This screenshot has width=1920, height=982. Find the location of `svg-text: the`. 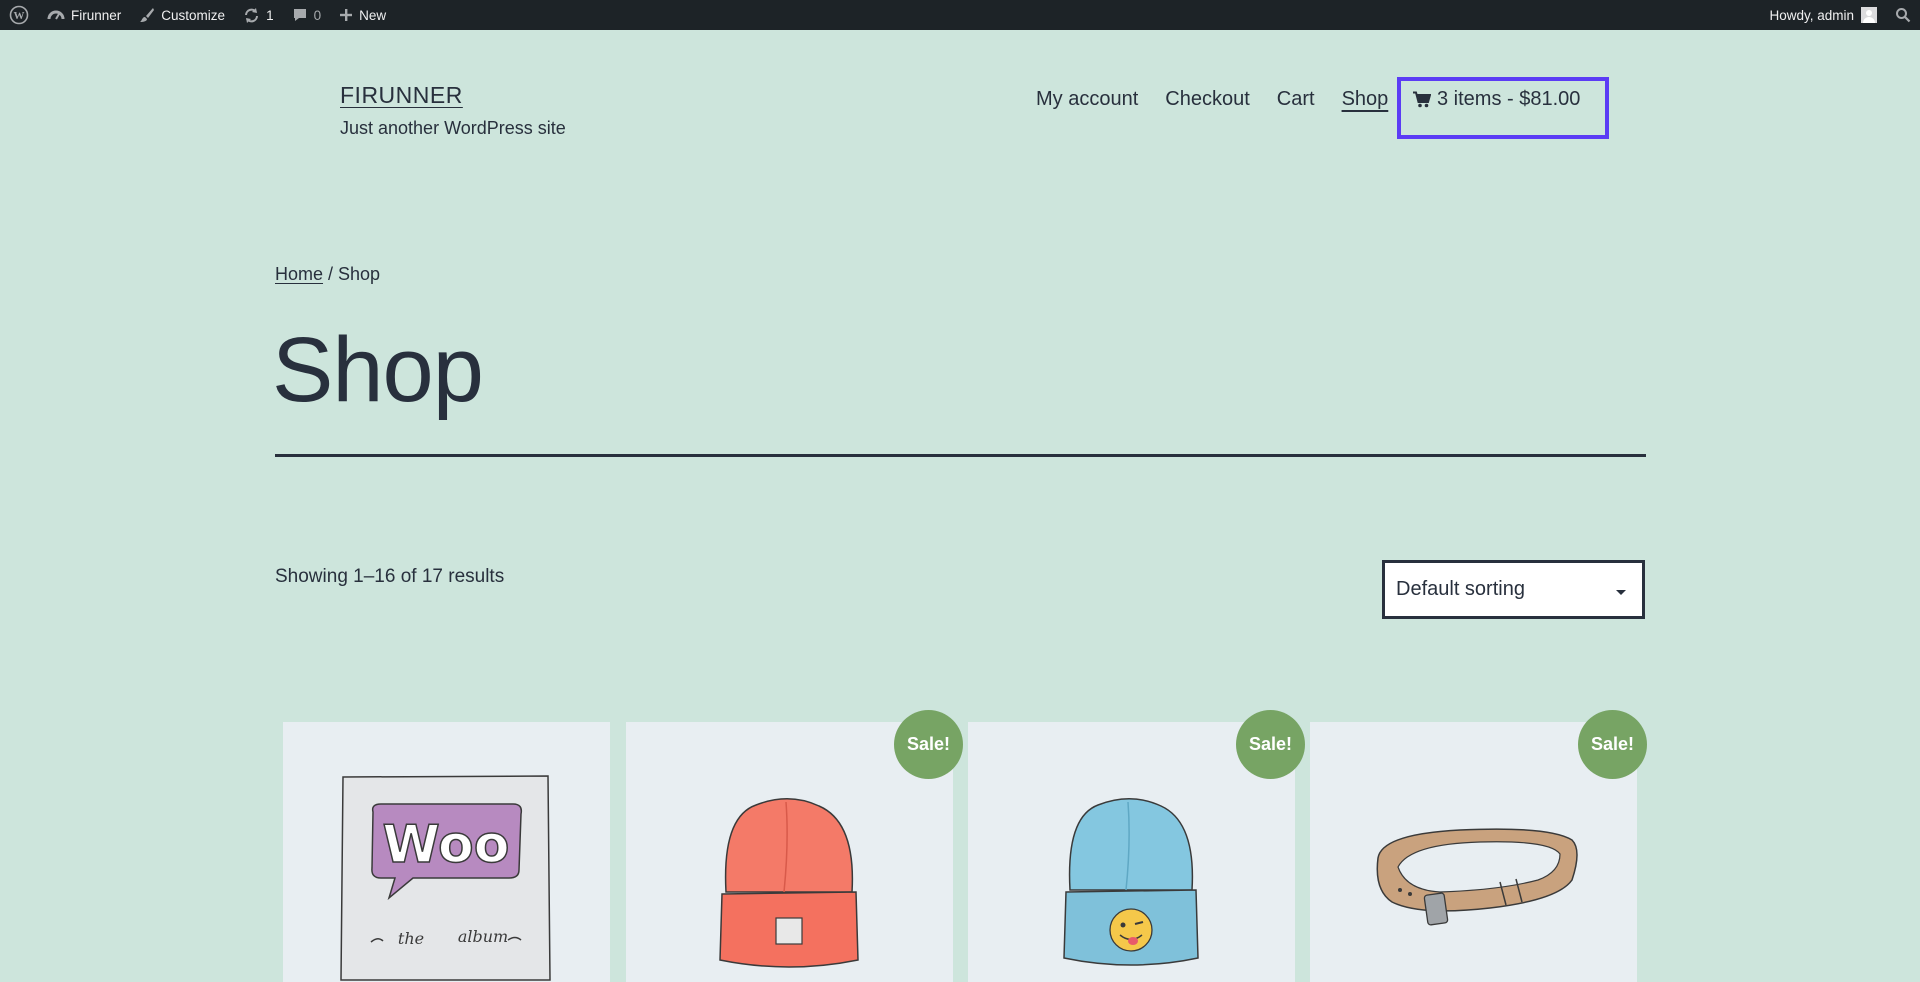

svg-text: the is located at coordinates (411, 938).